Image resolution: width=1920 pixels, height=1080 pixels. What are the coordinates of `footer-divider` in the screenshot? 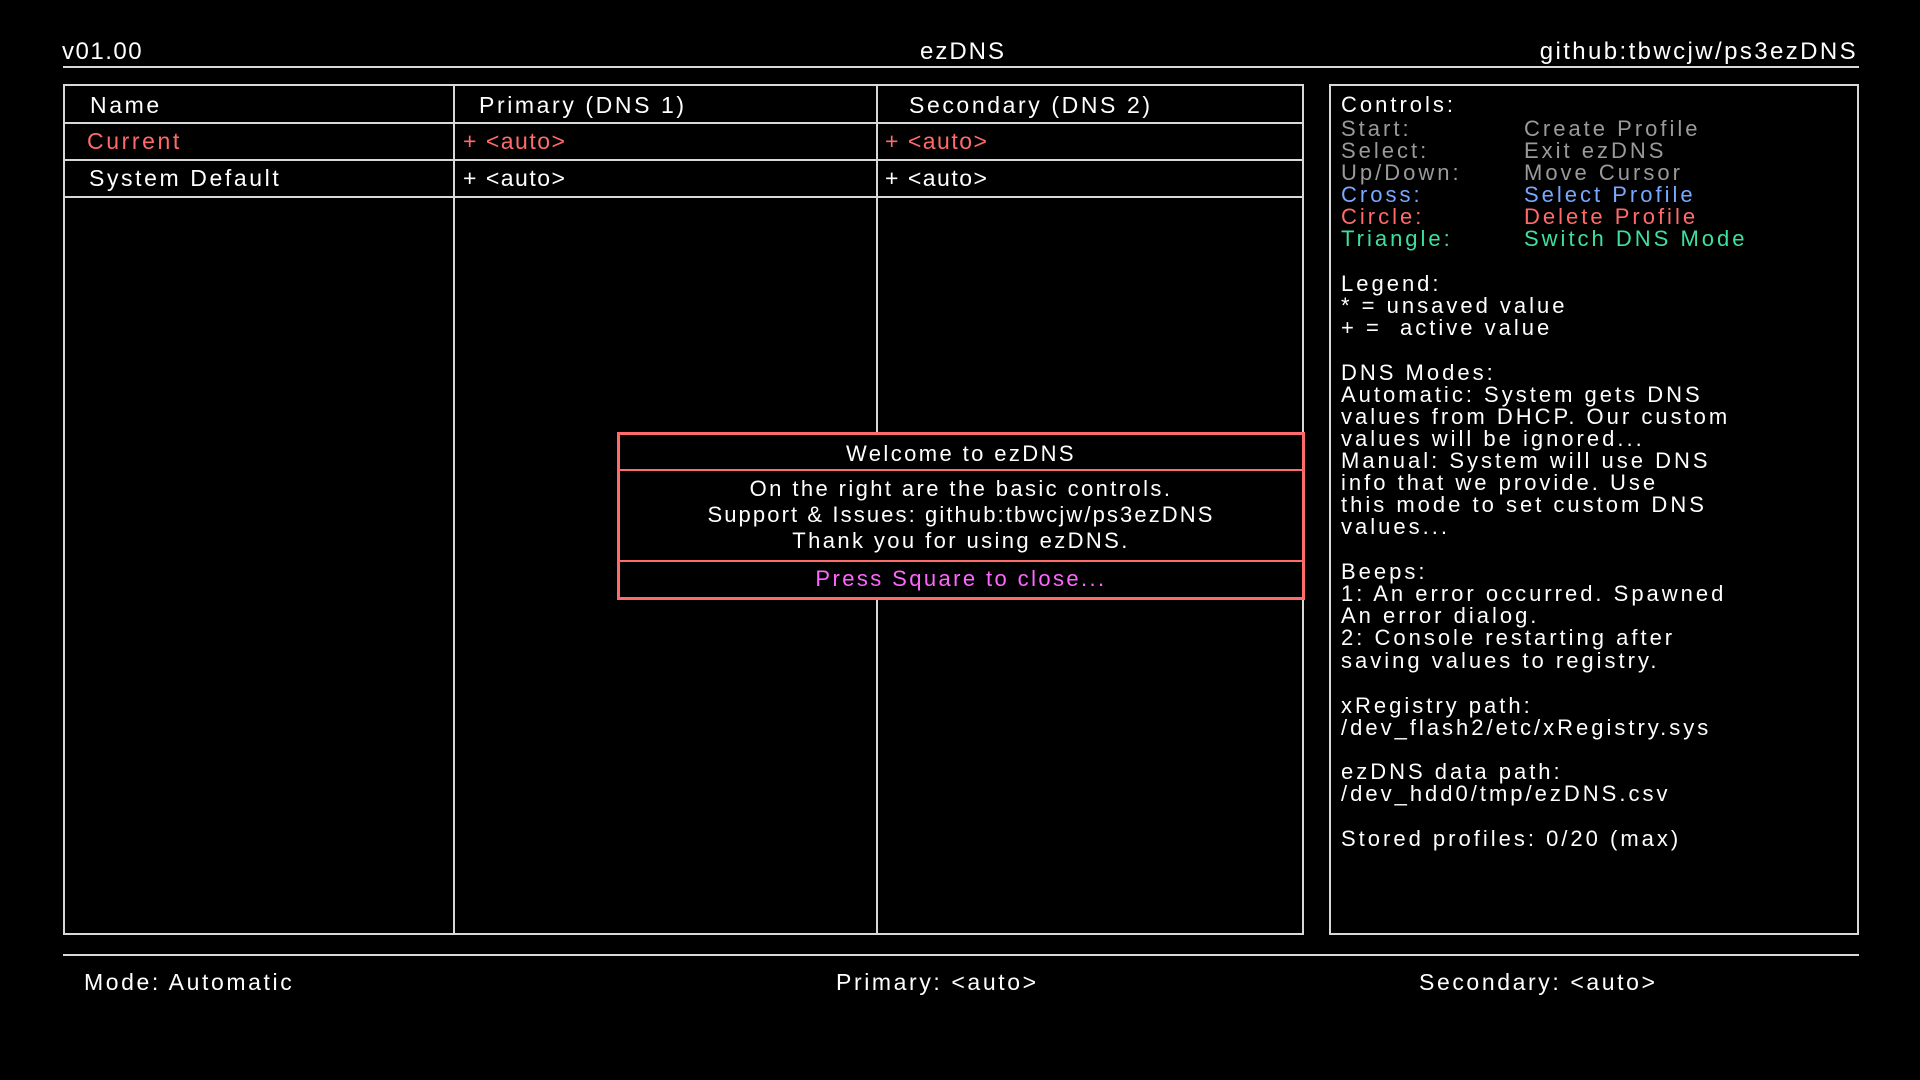 It's located at (961, 955).